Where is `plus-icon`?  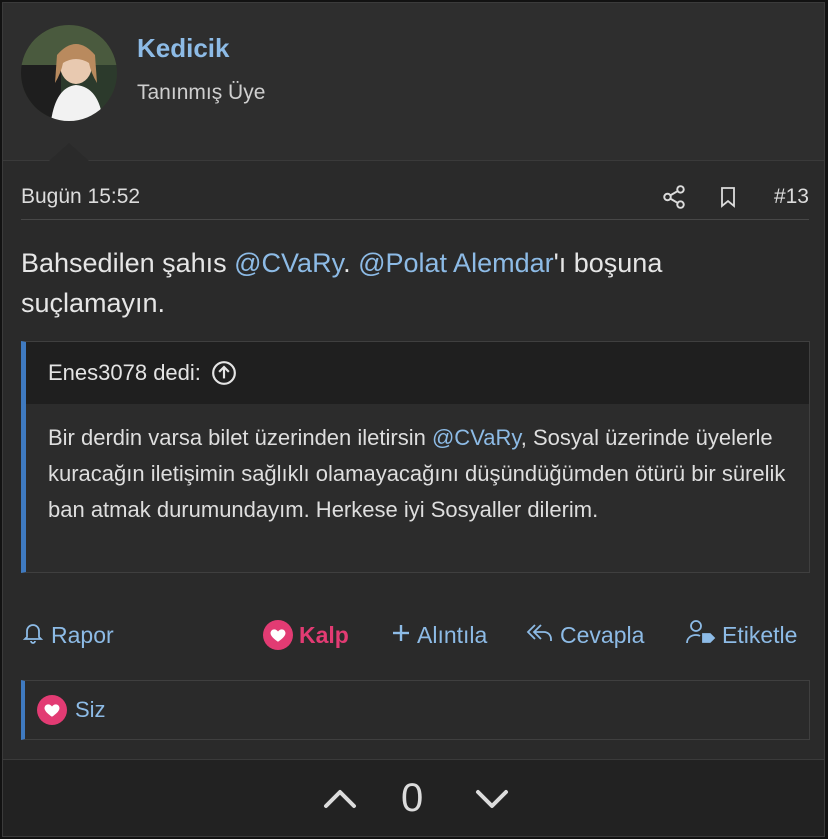 plus-icon is located at coordinates (401, 635).